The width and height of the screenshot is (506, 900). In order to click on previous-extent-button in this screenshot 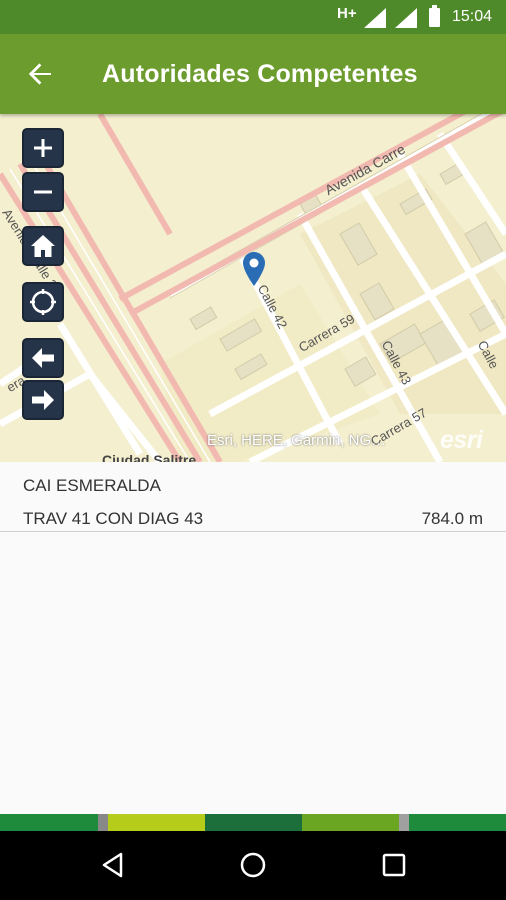, I will do `click(43, 358)`.